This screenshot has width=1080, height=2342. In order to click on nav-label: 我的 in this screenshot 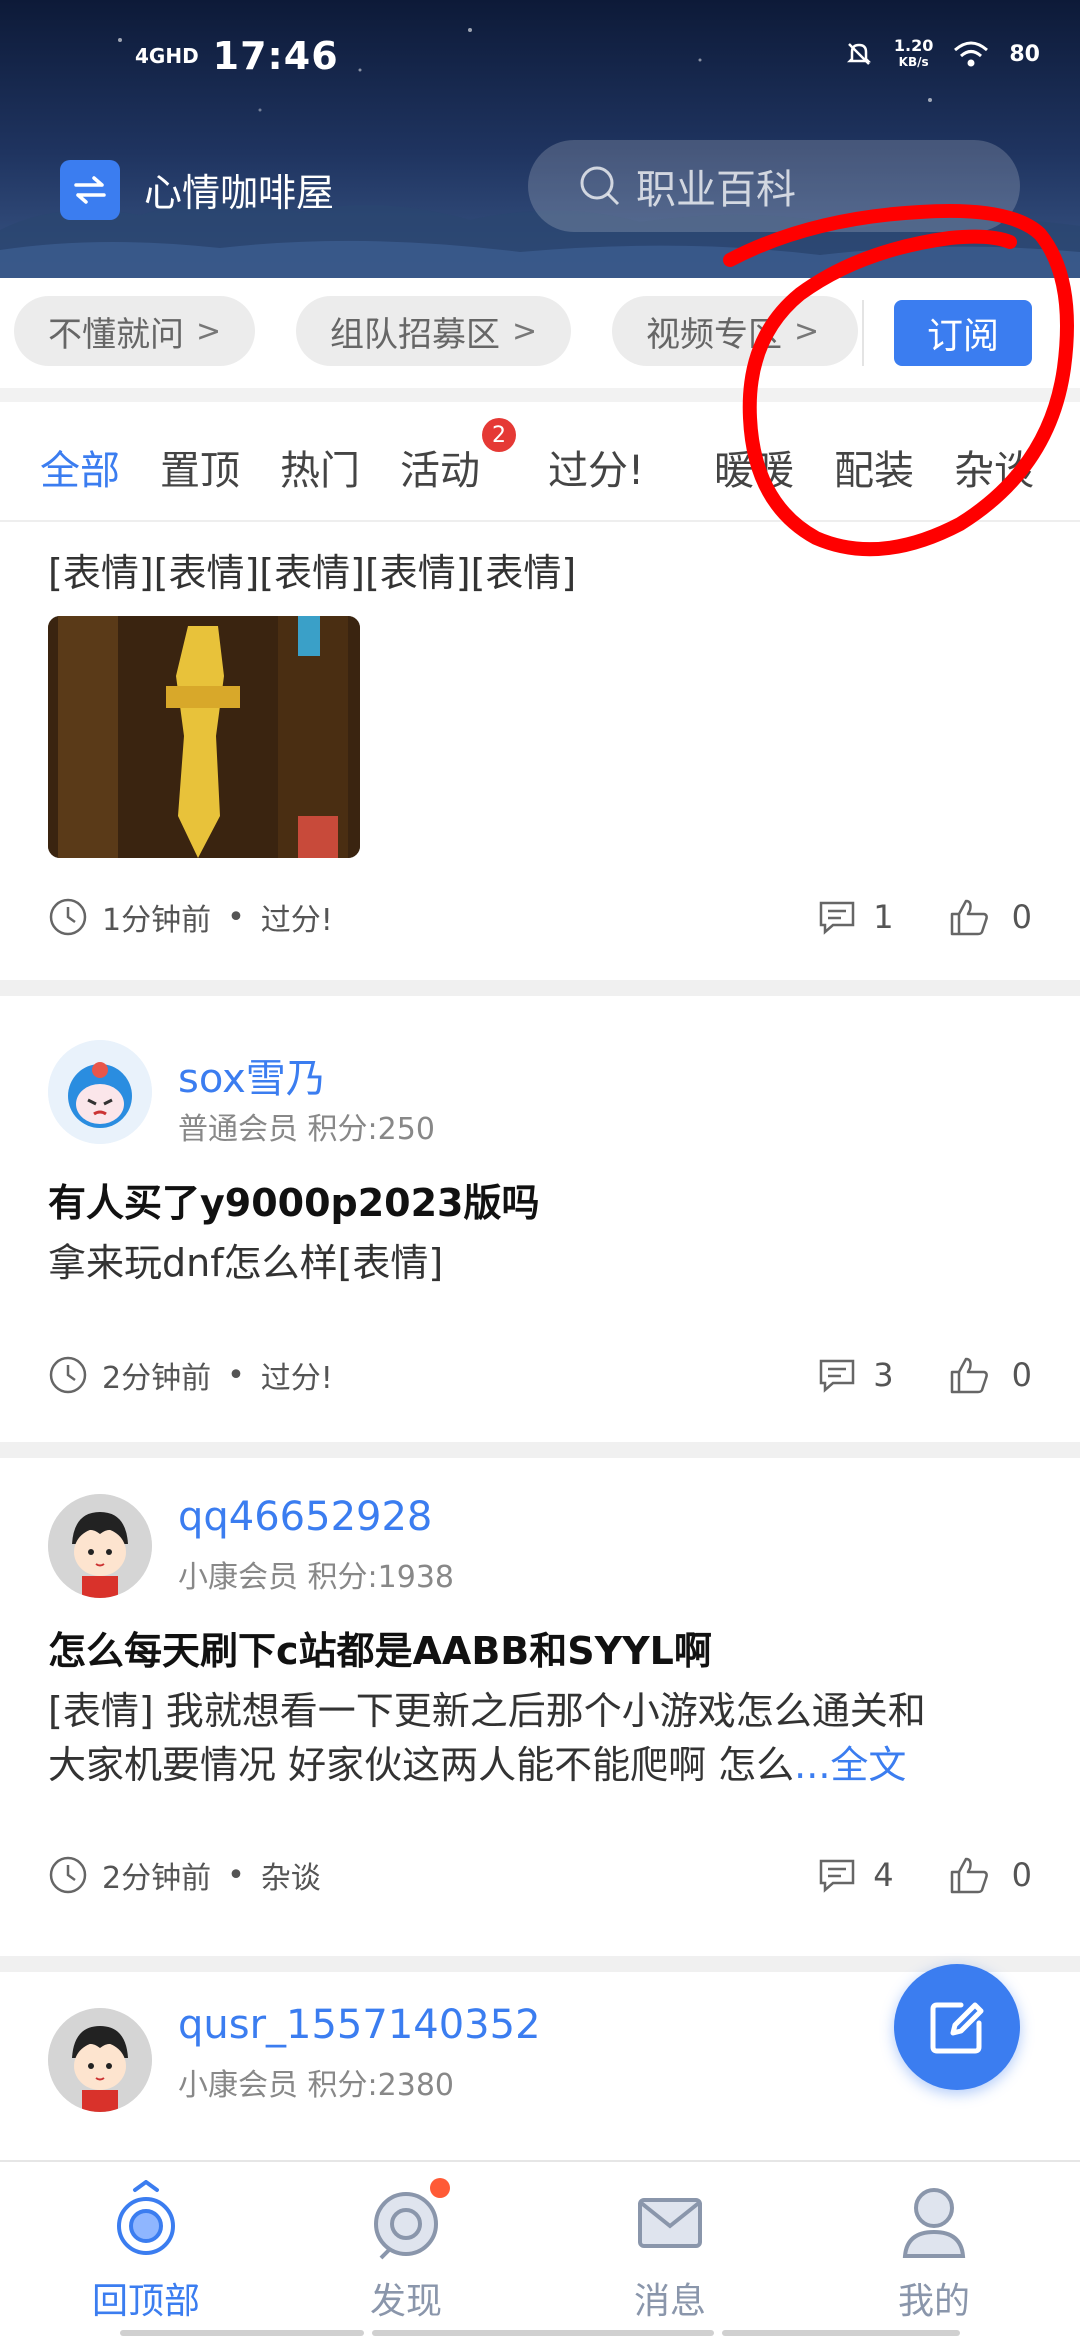, I will do `click(933, 2301)`.